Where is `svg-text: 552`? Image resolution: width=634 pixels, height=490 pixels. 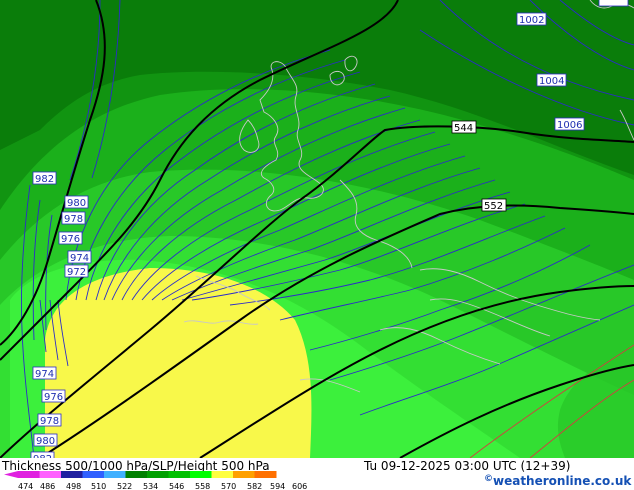 svg-text: 552 is located at coordinates (493, 206).